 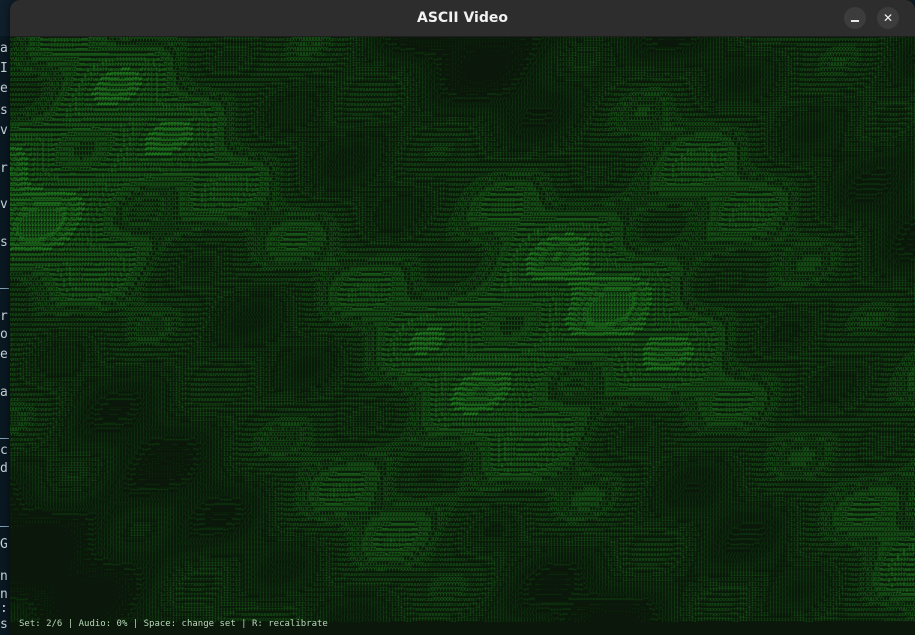 I want to click on close-icon: ✕, so click(x=888, y=18).